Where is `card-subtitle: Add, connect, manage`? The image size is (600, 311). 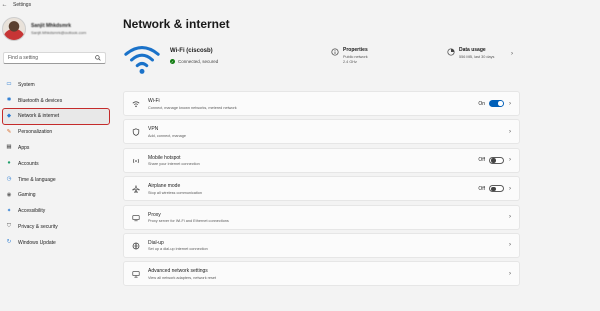 card-subtitle: Add, connect, manage is located at coordinates (167, 135).